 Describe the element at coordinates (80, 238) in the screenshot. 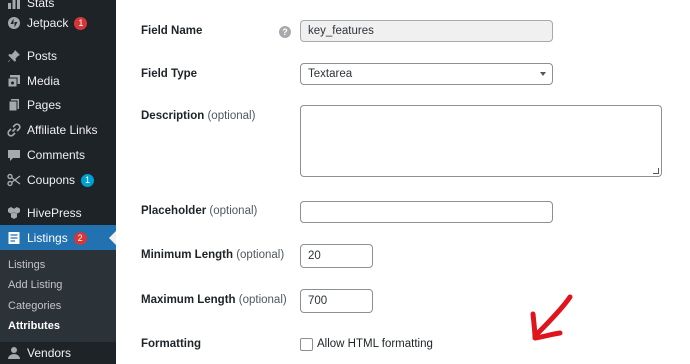

I see `count-badge: 2` at that location.